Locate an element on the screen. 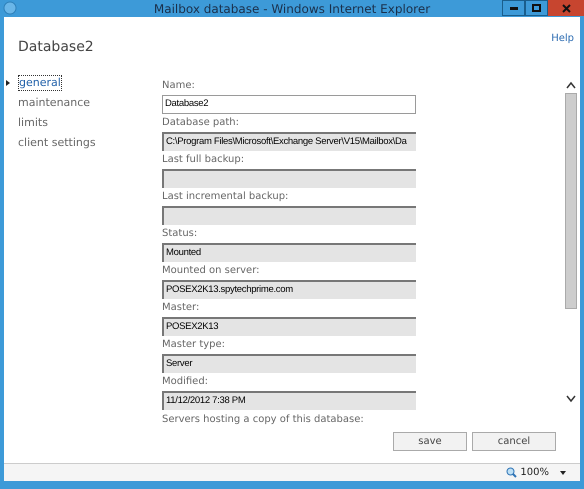  field-label: Last full backup: is located at coordinates (204, 160).